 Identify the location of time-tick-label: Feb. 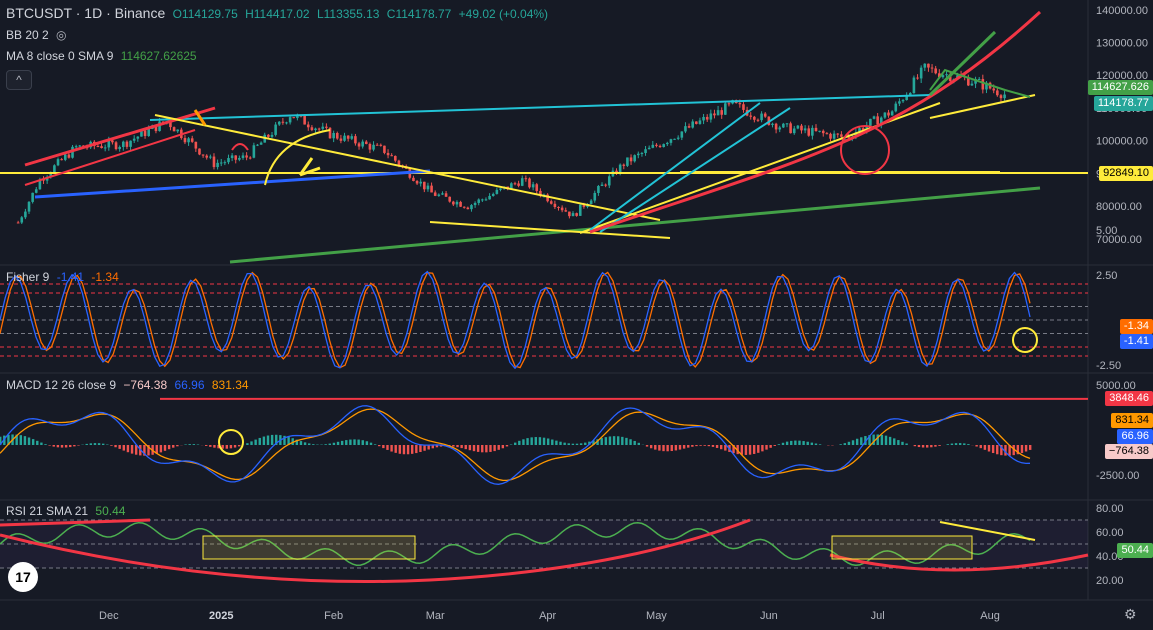
(333, 616).